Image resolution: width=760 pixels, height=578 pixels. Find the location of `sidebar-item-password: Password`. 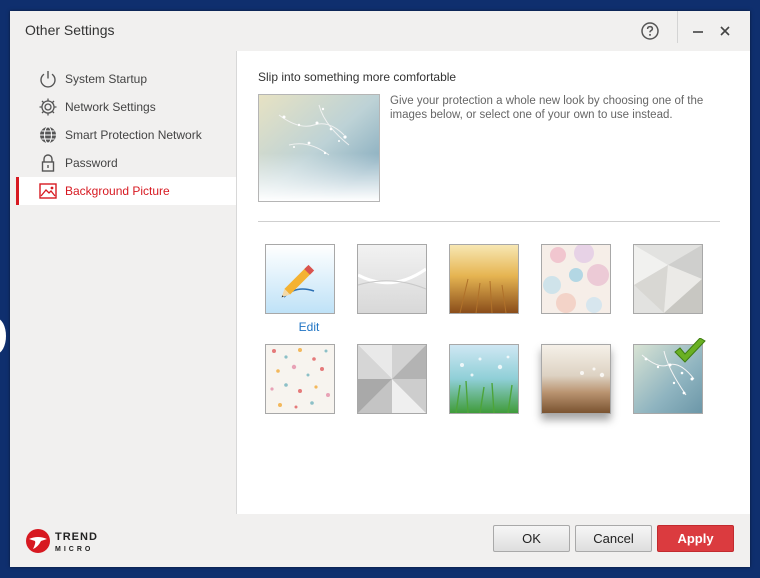

sidebar-item-password: Password is located at coordinates (126, 163).